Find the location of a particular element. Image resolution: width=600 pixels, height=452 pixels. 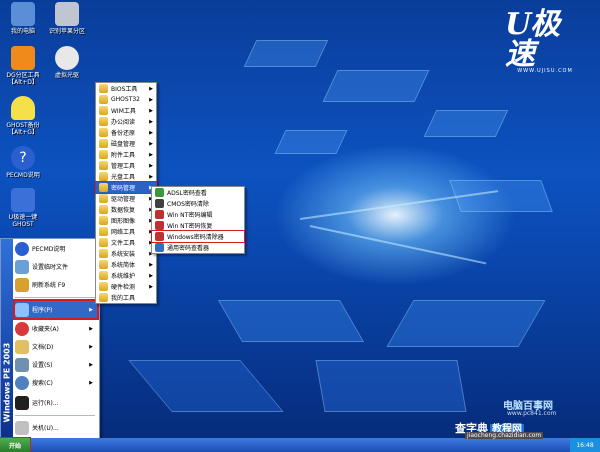

start-item-programs: 程序(P) ▶ is located at coordinates (56, 309).